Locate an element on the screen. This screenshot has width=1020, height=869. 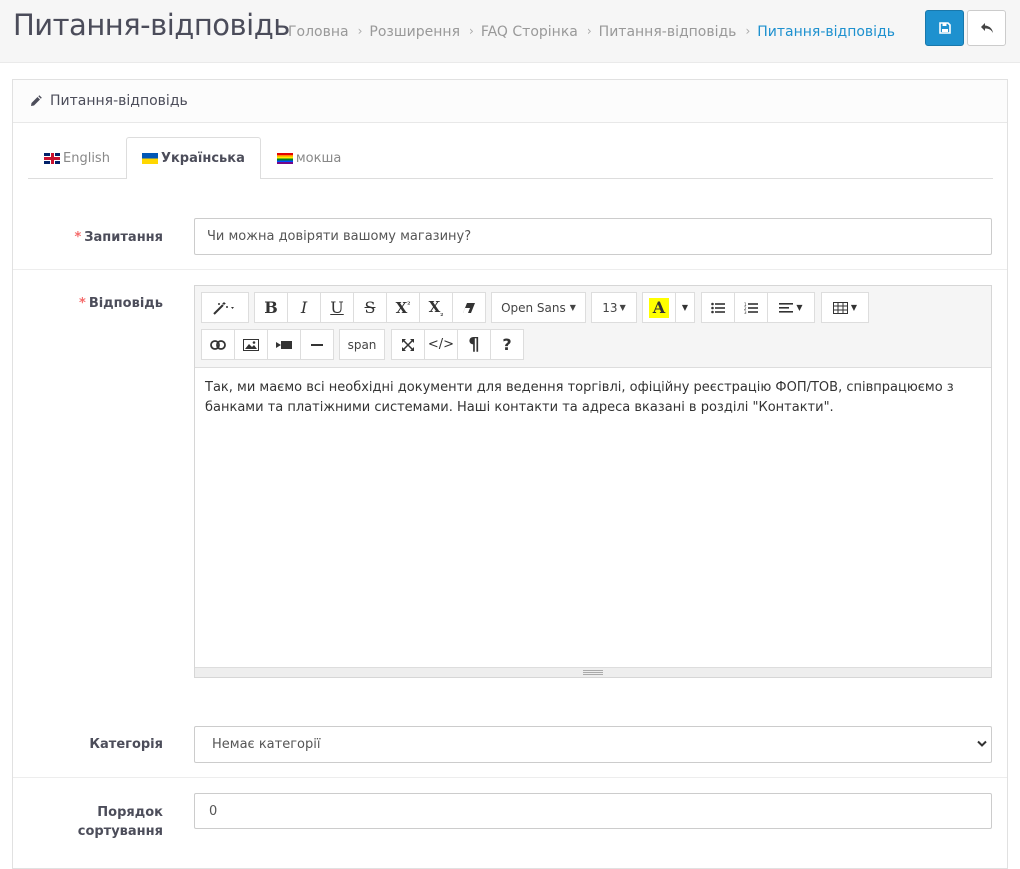
horizontal-rule-button is located at coordinates (317, 344).